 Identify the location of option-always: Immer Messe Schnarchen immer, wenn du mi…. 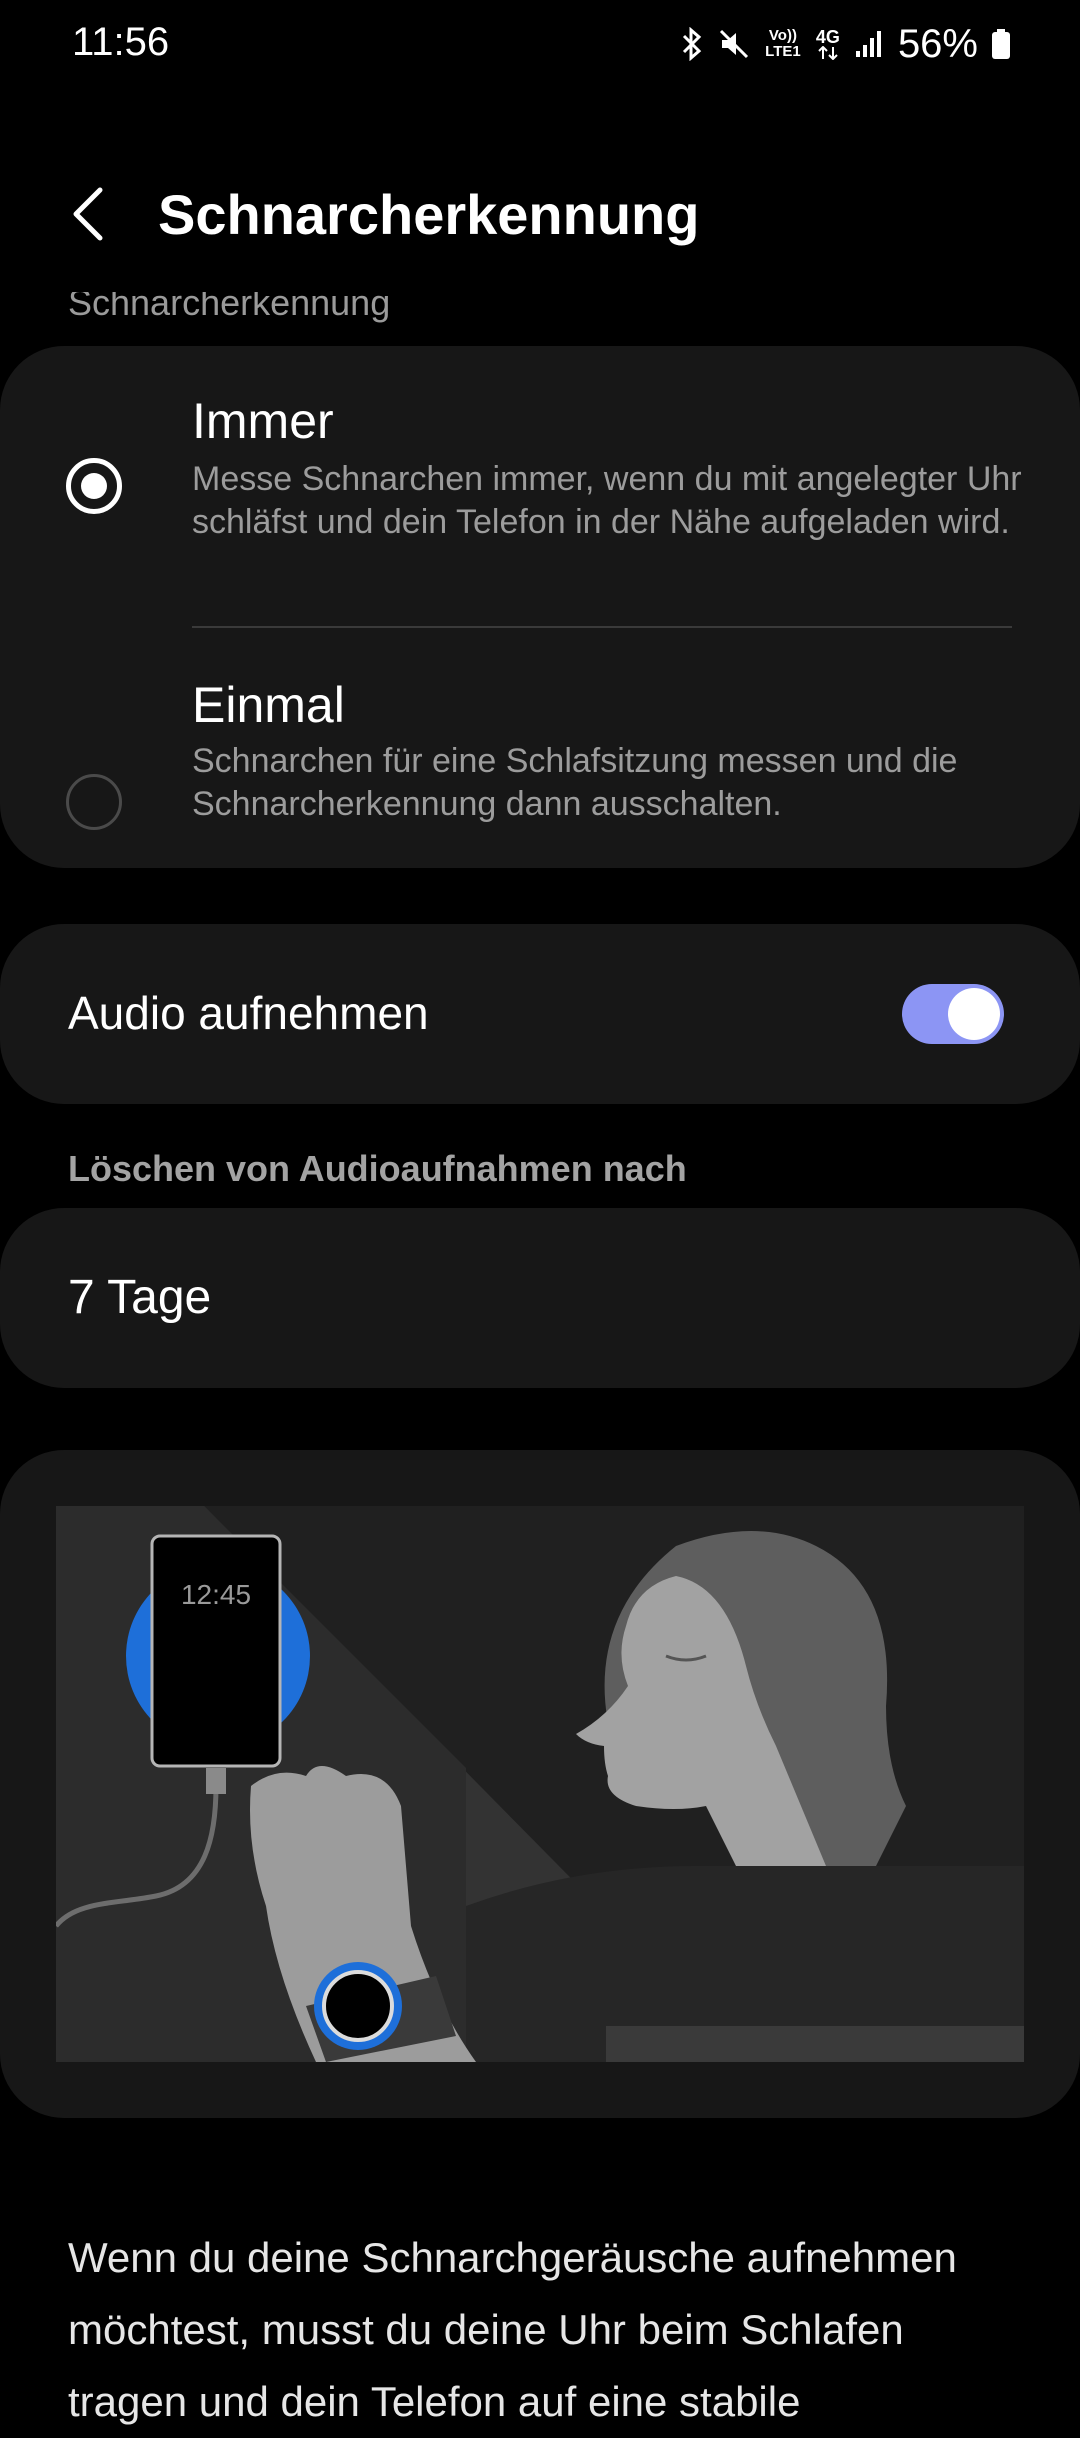
(540, 486).